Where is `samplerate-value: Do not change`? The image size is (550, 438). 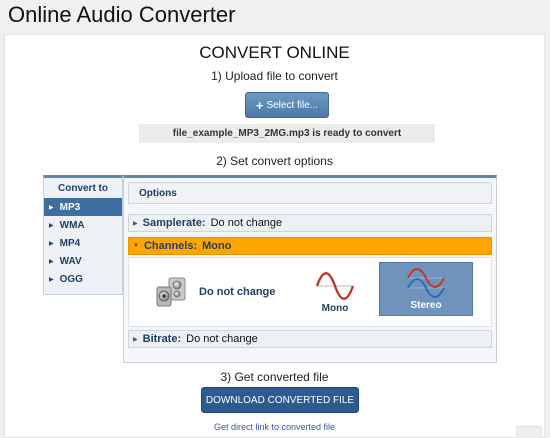
samplerate-value: Do not change is located at coordinates (246, 223).